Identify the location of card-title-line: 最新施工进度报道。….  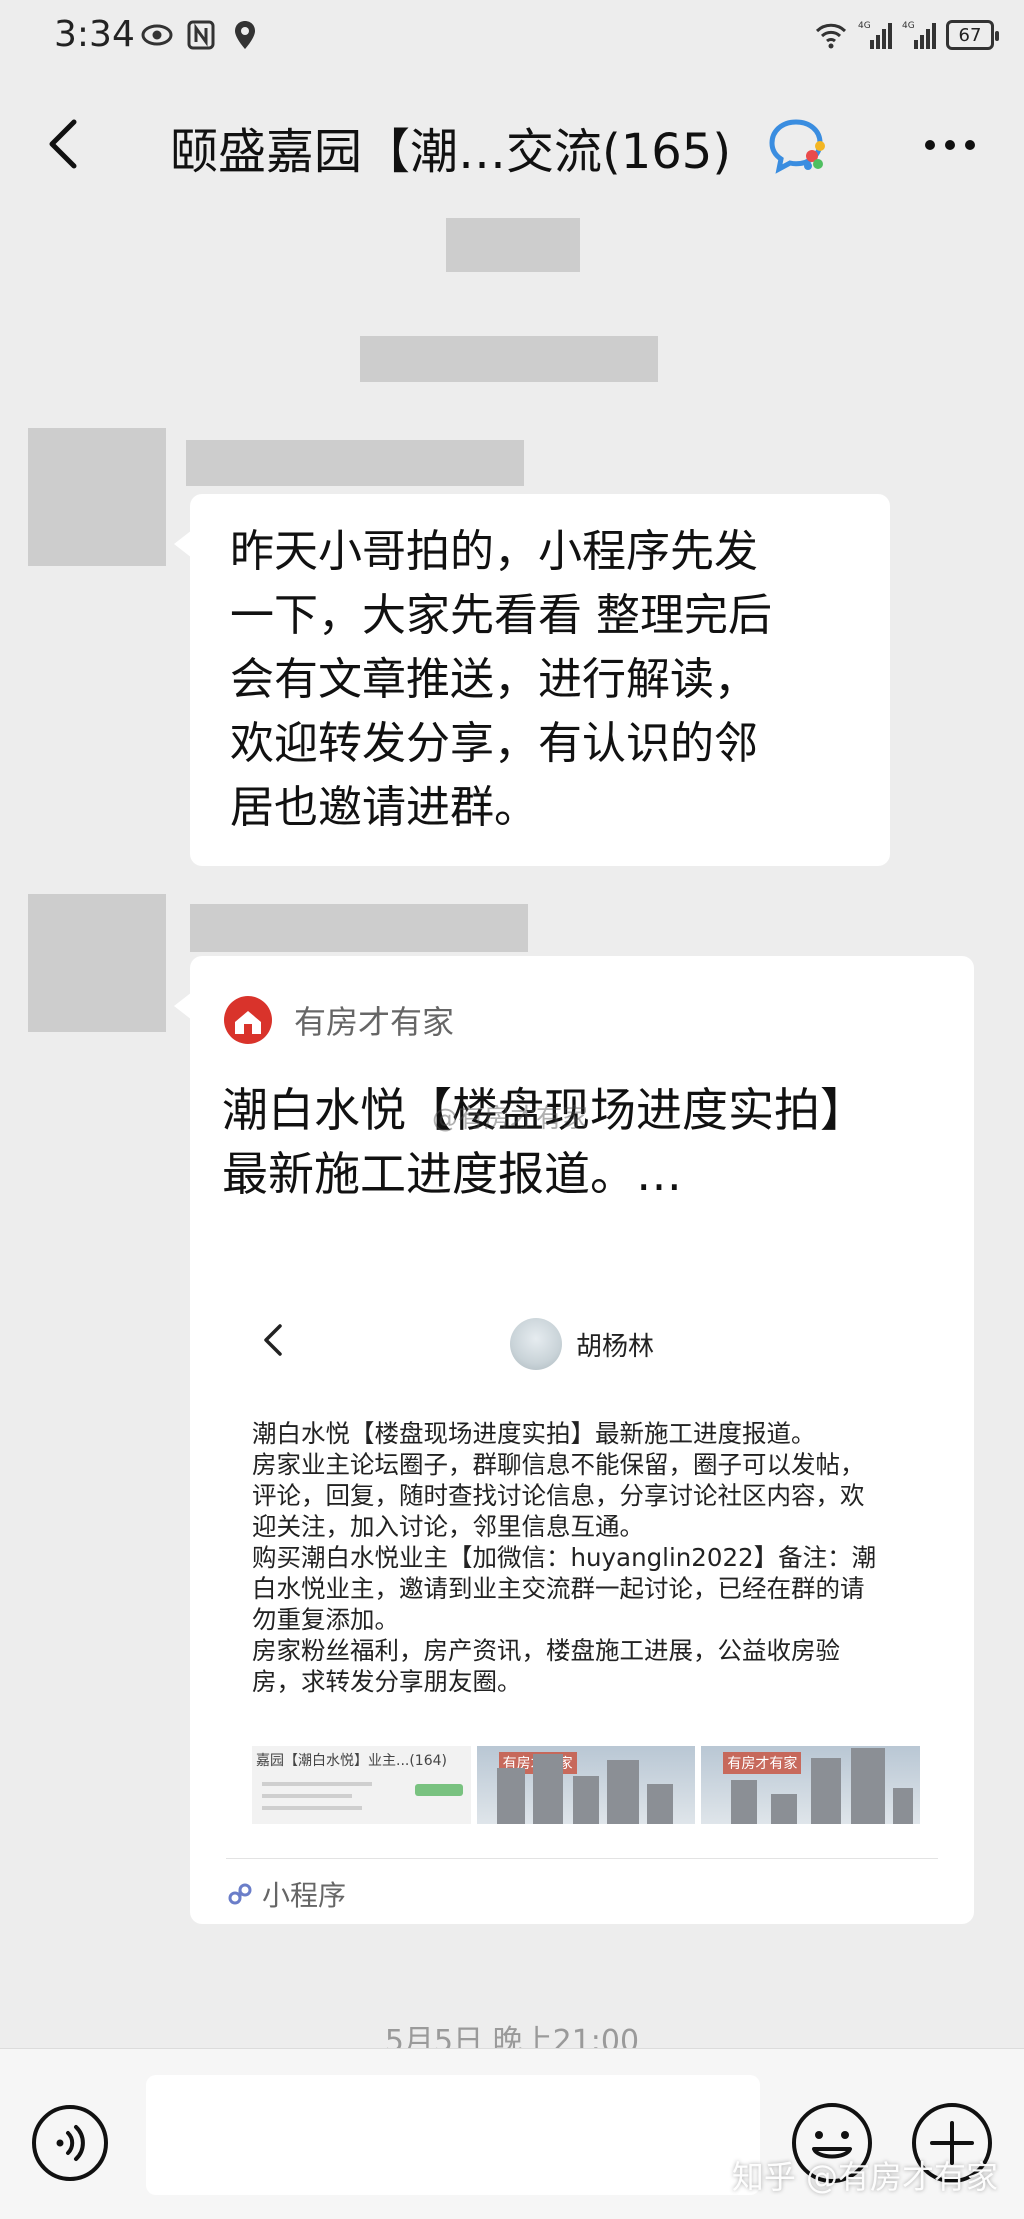
(452, 1174).